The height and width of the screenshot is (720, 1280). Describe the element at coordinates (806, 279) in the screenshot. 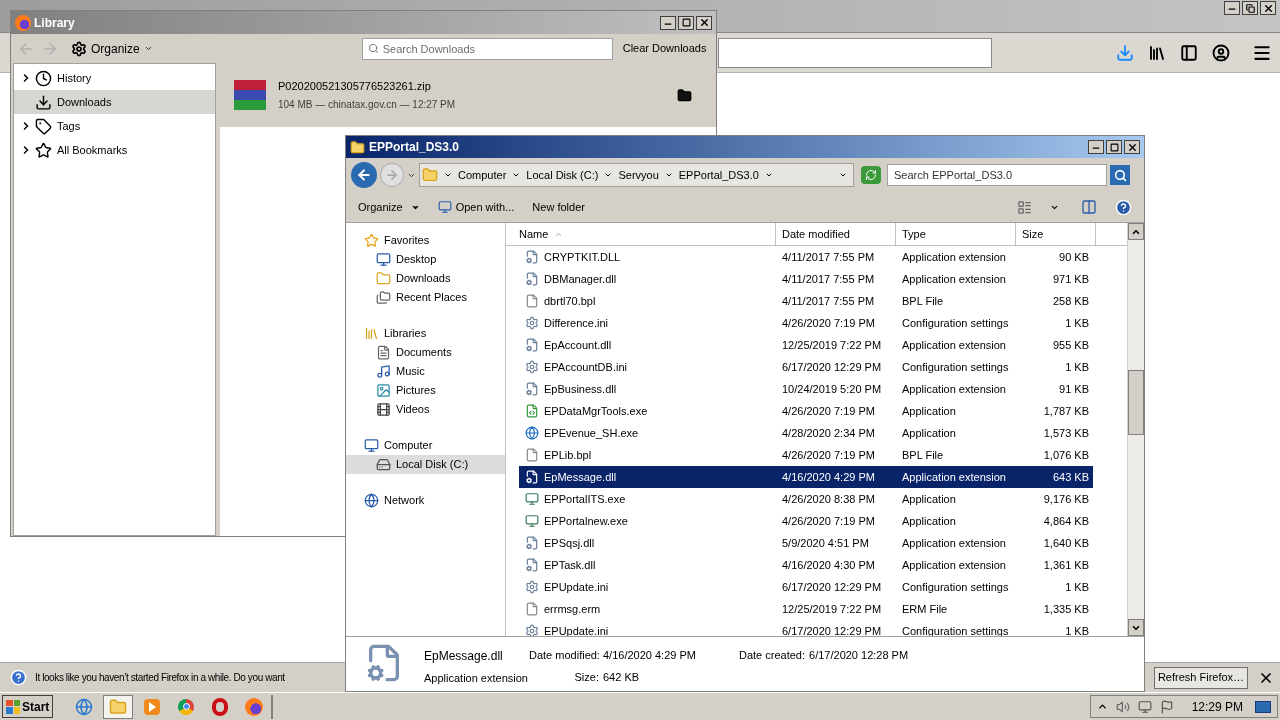

I see `file-row: DBManager.dll 4/11/2017 7:55 PM Application extension 971 KB` at that location.